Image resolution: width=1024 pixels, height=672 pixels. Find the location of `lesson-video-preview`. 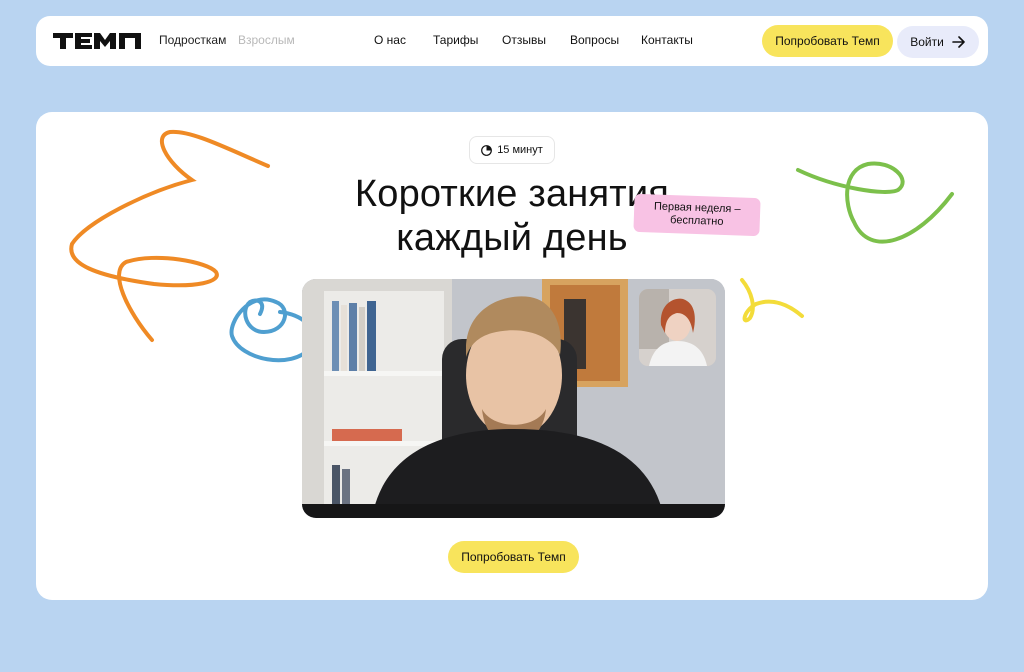

lesson-video-preview is located at coordinates (513, 398).